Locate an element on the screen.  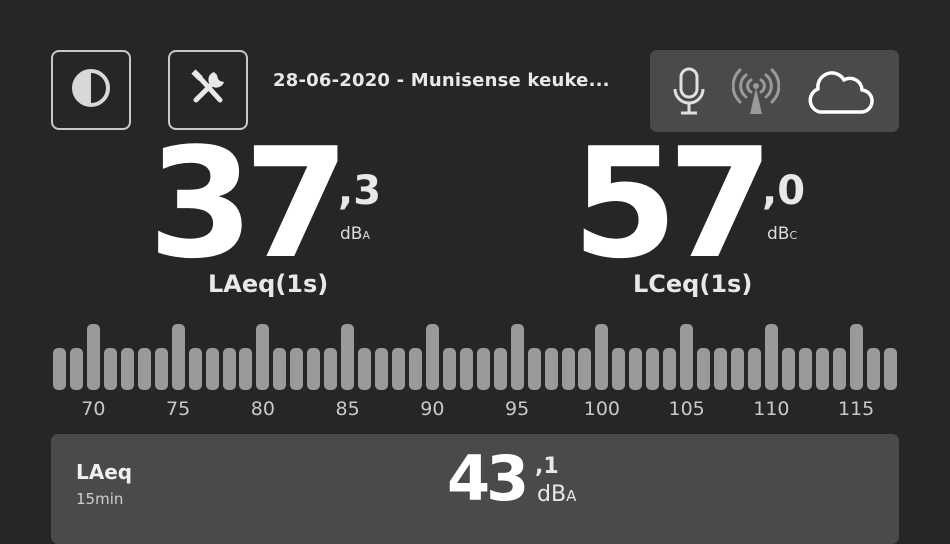
laeq-1s-label: LAeq(1s) is located at coordinates (268, 284).